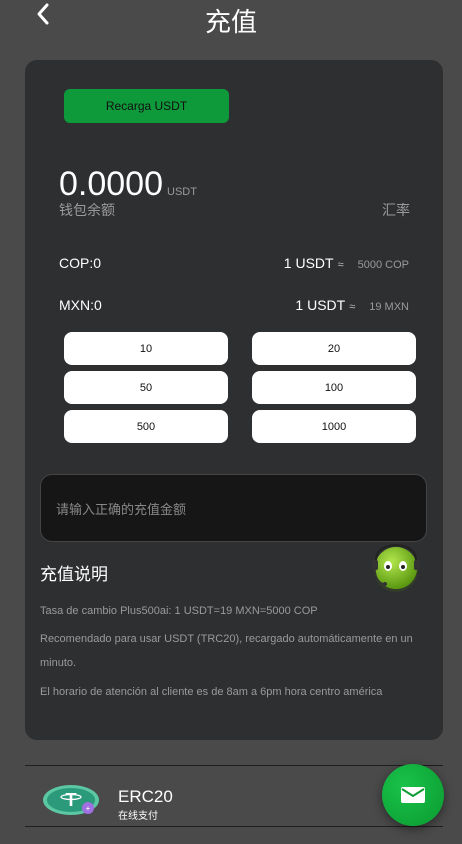  Describe the element at coordinates (233, 508) in the screenshot. I see `recharge-amount-input: 请输入正确的充值金额` at that location.